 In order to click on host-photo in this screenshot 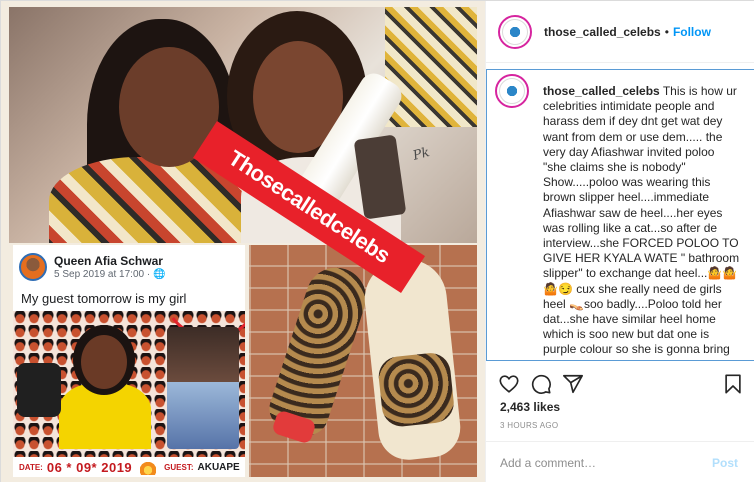, I will do `click(105, 387)`.